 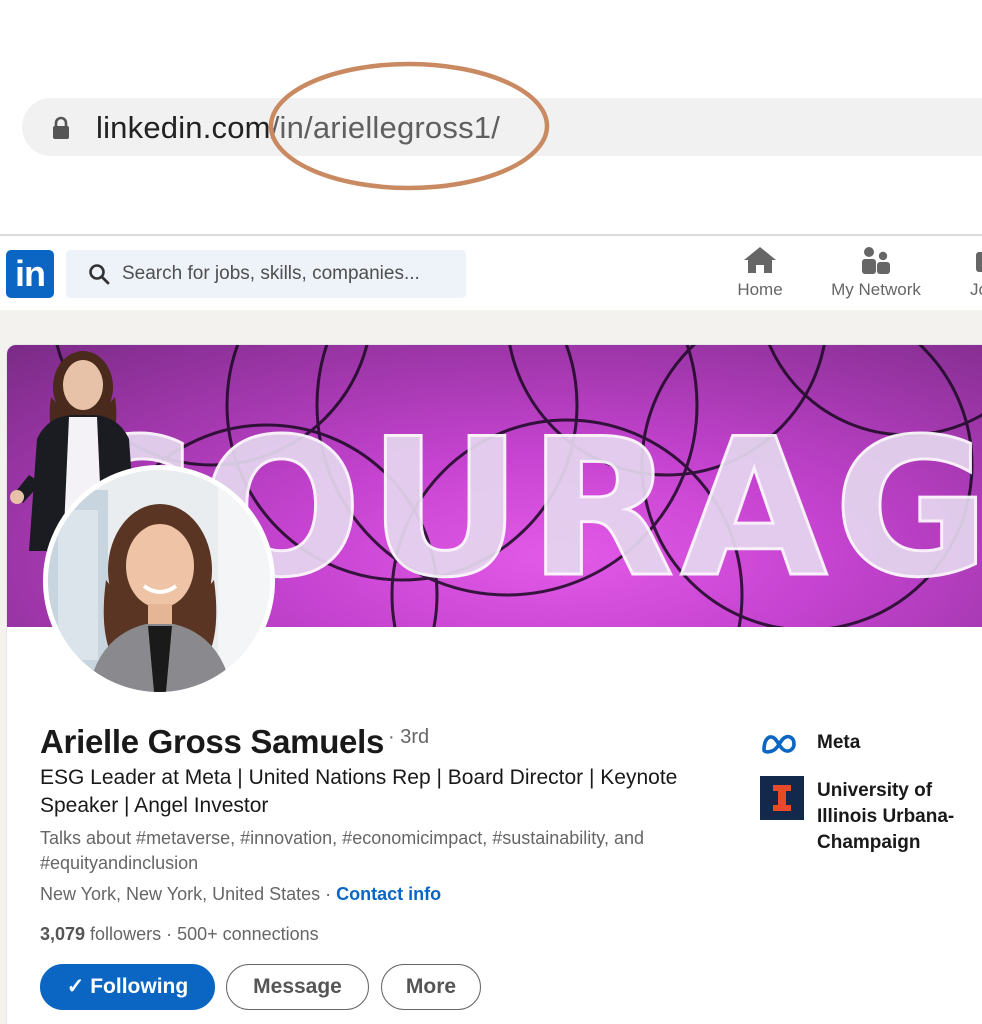 I want to click on url-path: /in/ariellegross1/, so click(x=385, y=127).